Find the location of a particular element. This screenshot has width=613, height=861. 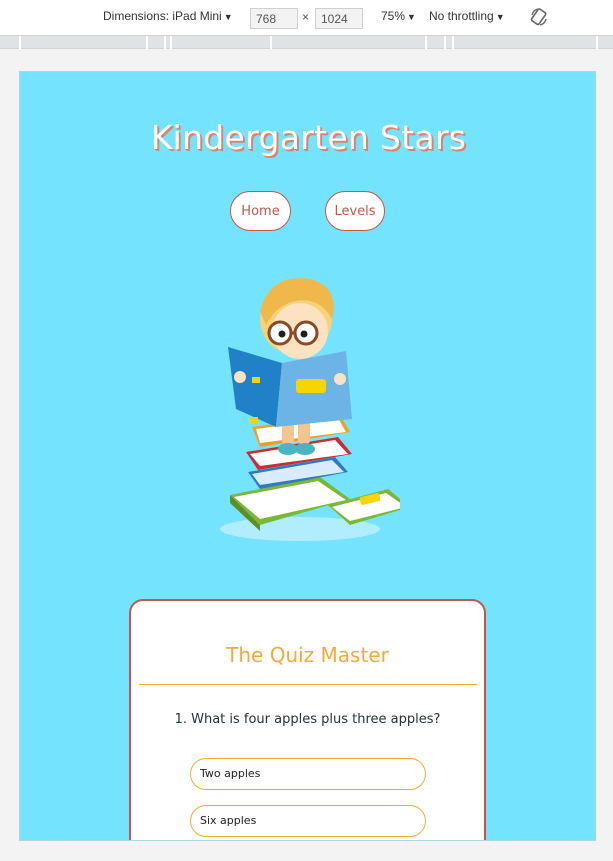

width-input: 768 is located at coordinates (274, 18).